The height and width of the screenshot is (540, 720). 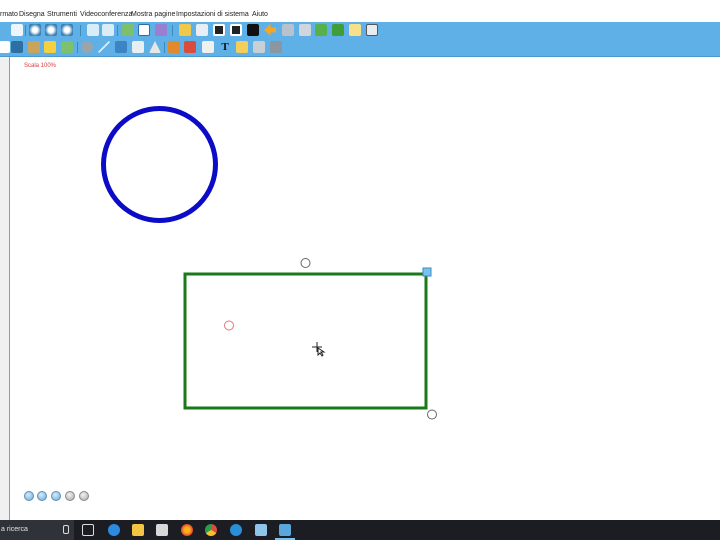 What do you see at coordinates (236, 530) in the screenshot?
I see `app-blue-icon` at bounding box center [236, 530].